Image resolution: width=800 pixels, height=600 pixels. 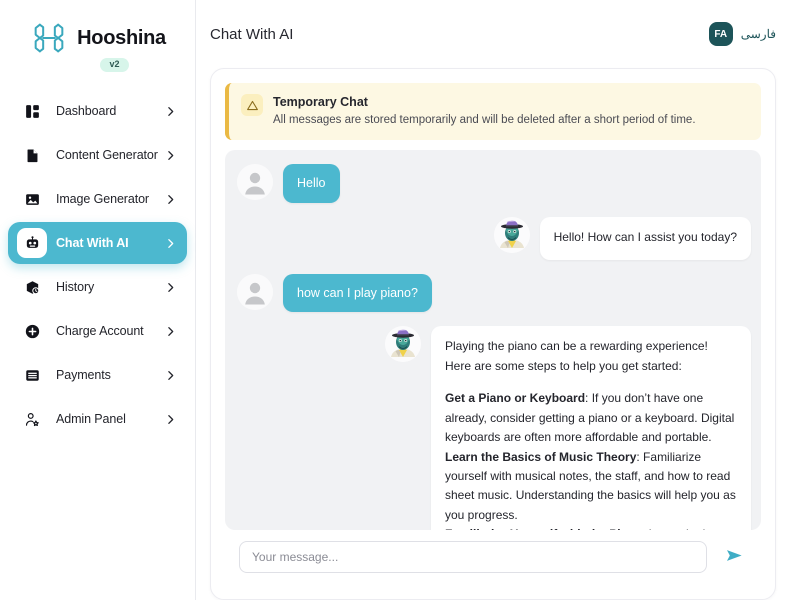 What do you see at coordinates (320, 102) in the screenshot?
I see `notice-title: Temporary Chat` at bounding box center [320, 102].